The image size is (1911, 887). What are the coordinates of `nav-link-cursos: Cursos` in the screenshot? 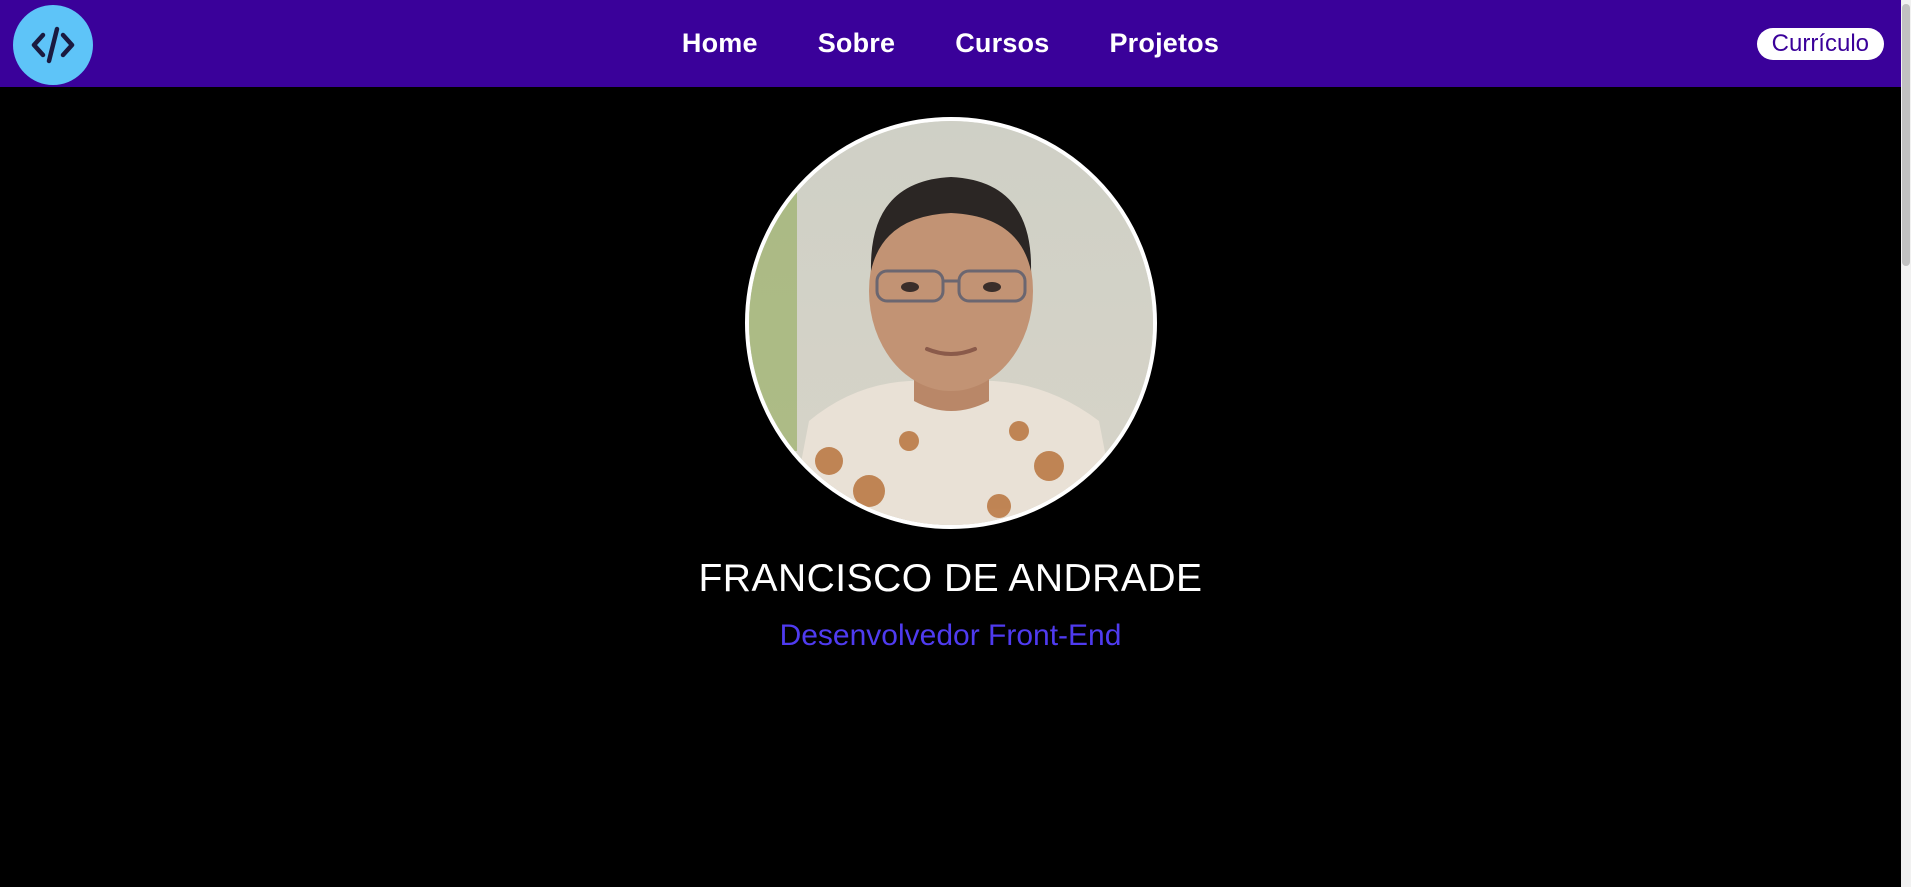 It's located at (1002, 43).